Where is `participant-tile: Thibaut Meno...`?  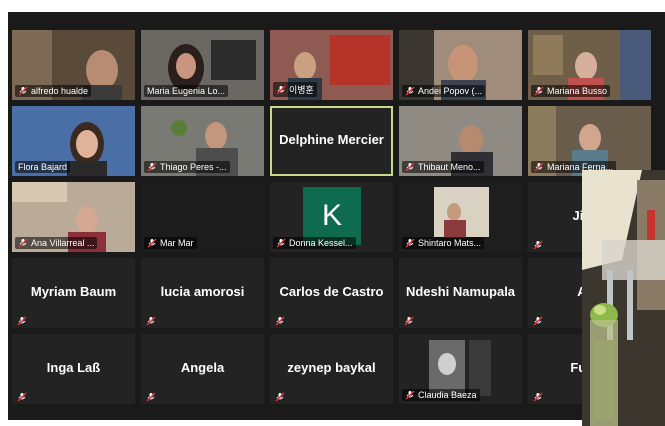
participant-tile: Thibaut Meno... is located at coordinates (460, 141).